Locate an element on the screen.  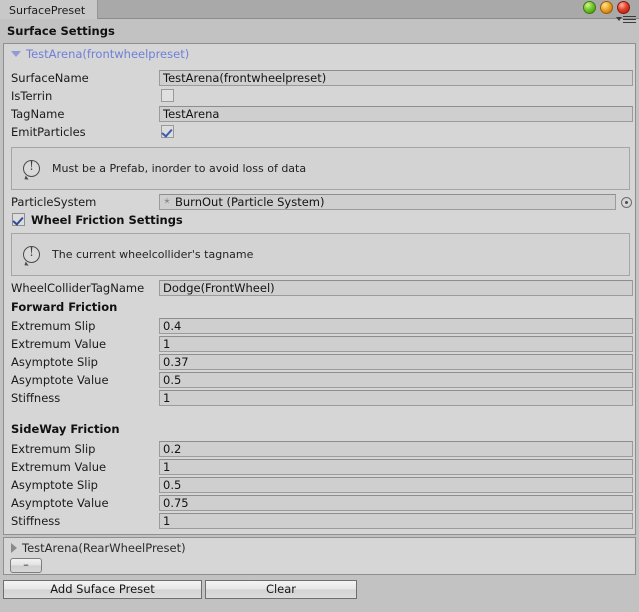
object-picker-icon is located at coordinates (626, 202).